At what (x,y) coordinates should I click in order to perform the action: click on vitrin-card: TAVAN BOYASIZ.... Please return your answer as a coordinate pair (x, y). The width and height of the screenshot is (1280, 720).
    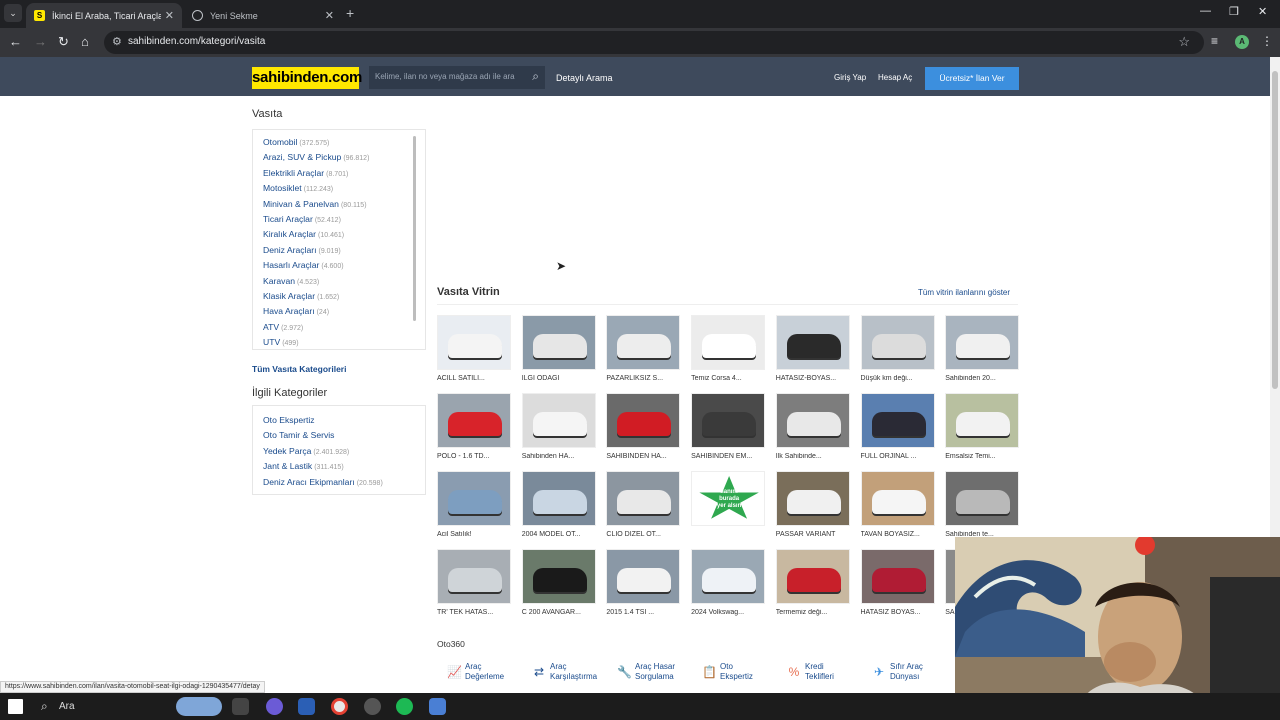
    Looking at the image, I should click on (897, 504).